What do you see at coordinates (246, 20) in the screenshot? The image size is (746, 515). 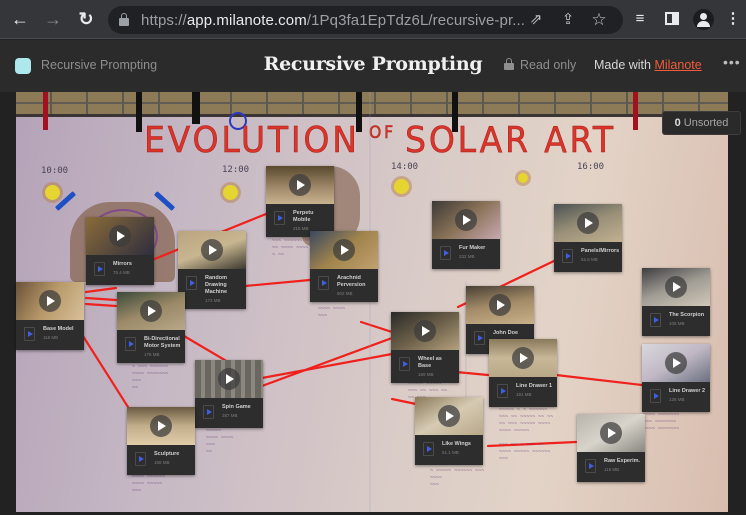 I see `url-host: app.milanote.com` at bounding box center [246, 20].